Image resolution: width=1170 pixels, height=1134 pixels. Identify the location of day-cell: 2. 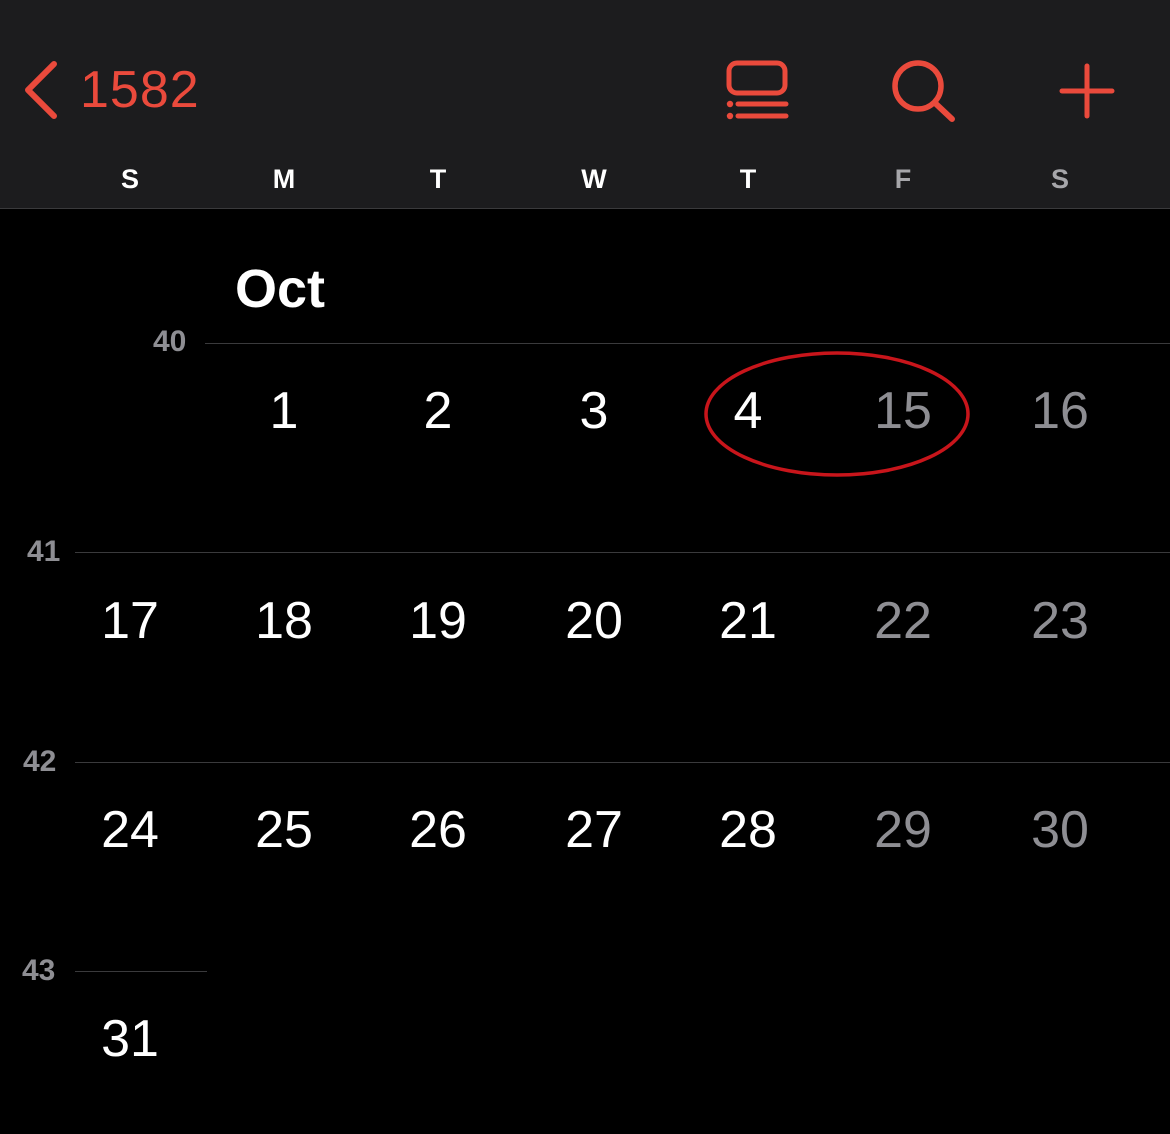
(438, 411).